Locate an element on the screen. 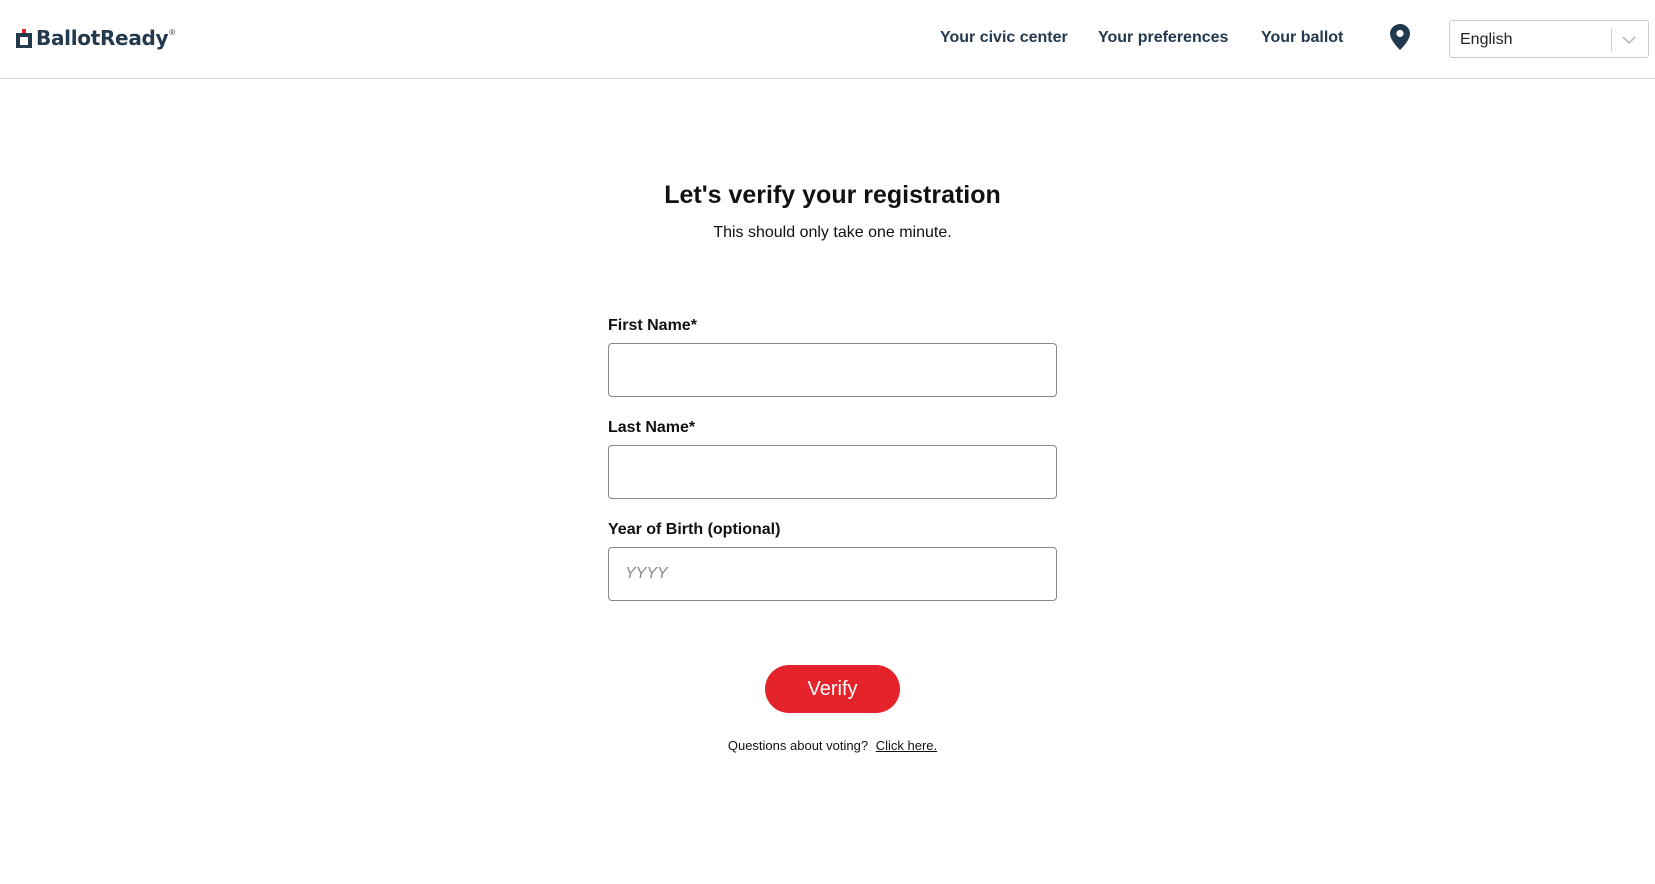 The width and height of the screenshot is (1655, 884). language-selected-value: English is located at coordinates (1486, 39).